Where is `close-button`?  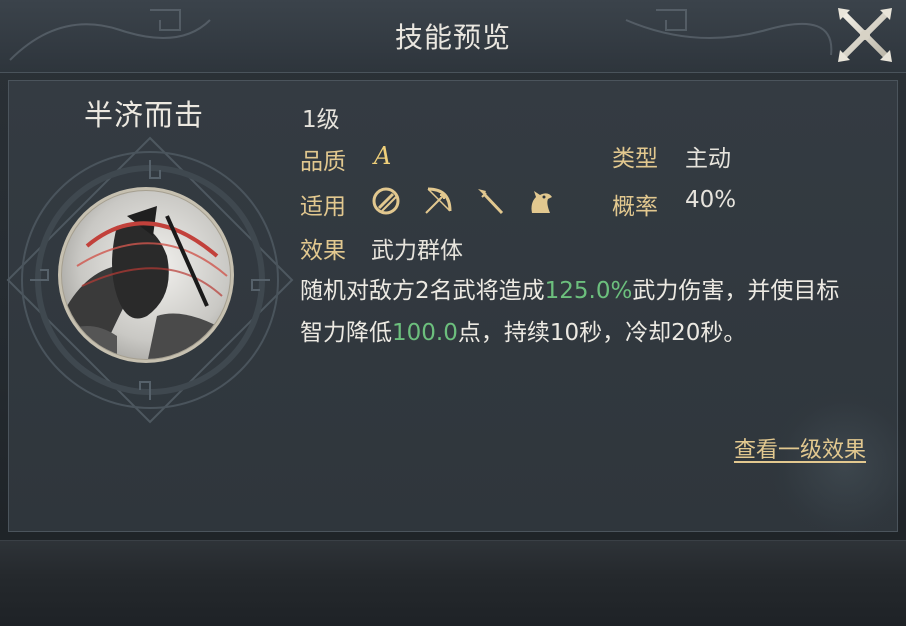
close-button is located at coordinates (865, 35).